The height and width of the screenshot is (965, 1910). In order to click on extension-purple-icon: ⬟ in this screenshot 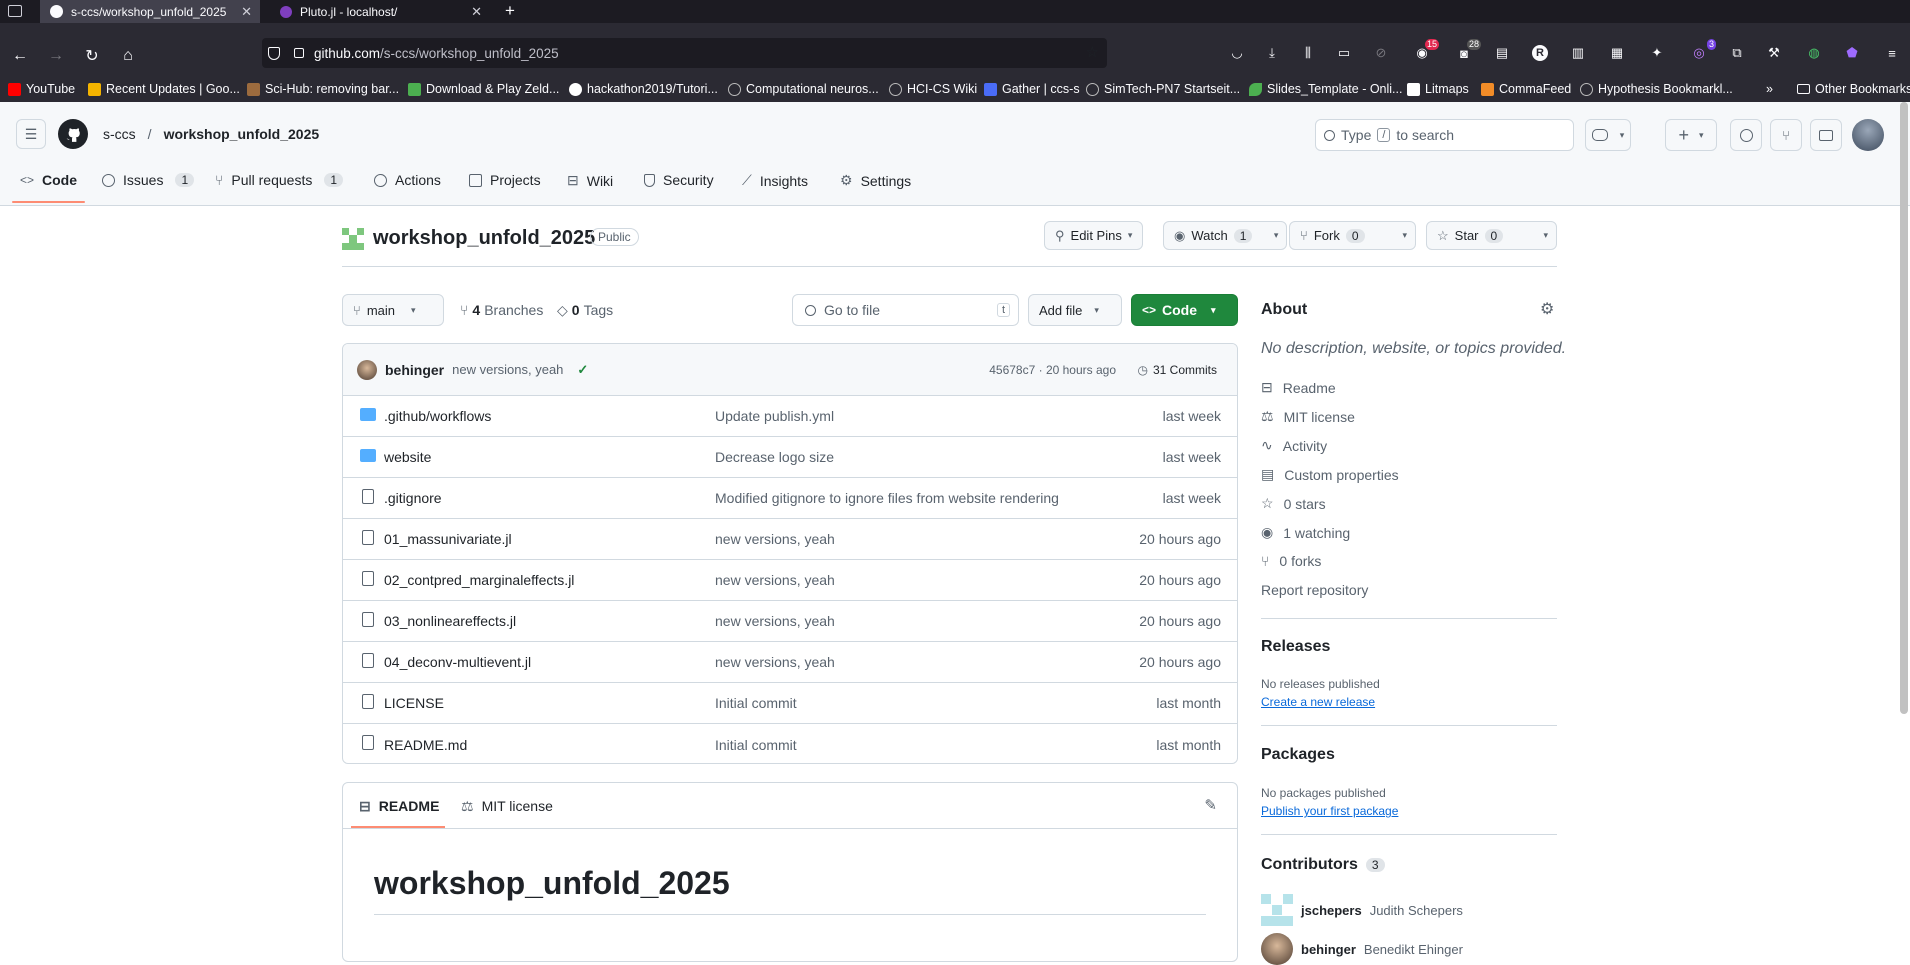, I will do `click(1852, 53)`.